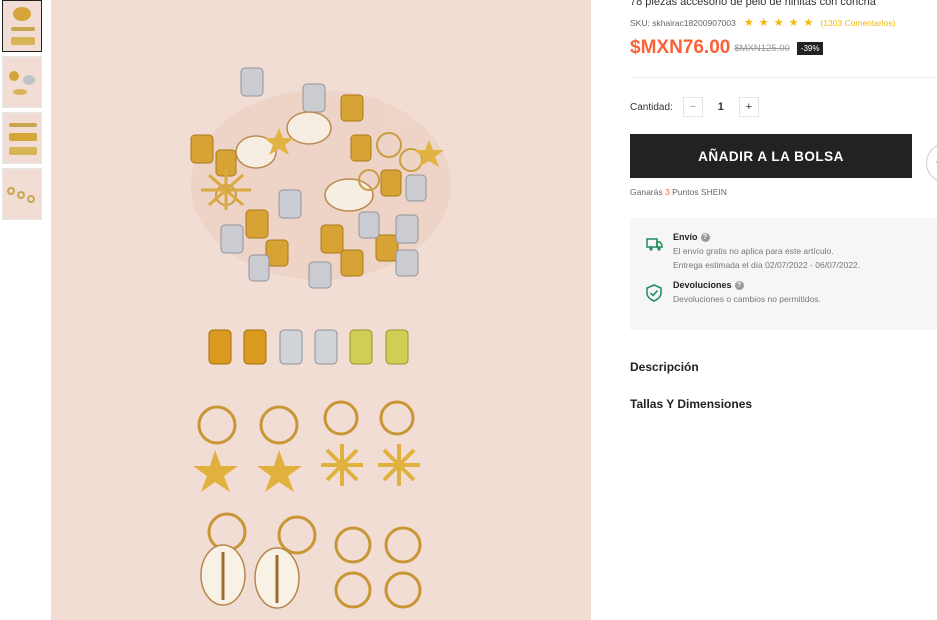 This screenshot has height=620, width=937. Describe the element at coordinates (783, 404) in the screenshot. I see `sizes-section-toggle: Tallas Y Dimensiones` at that location.